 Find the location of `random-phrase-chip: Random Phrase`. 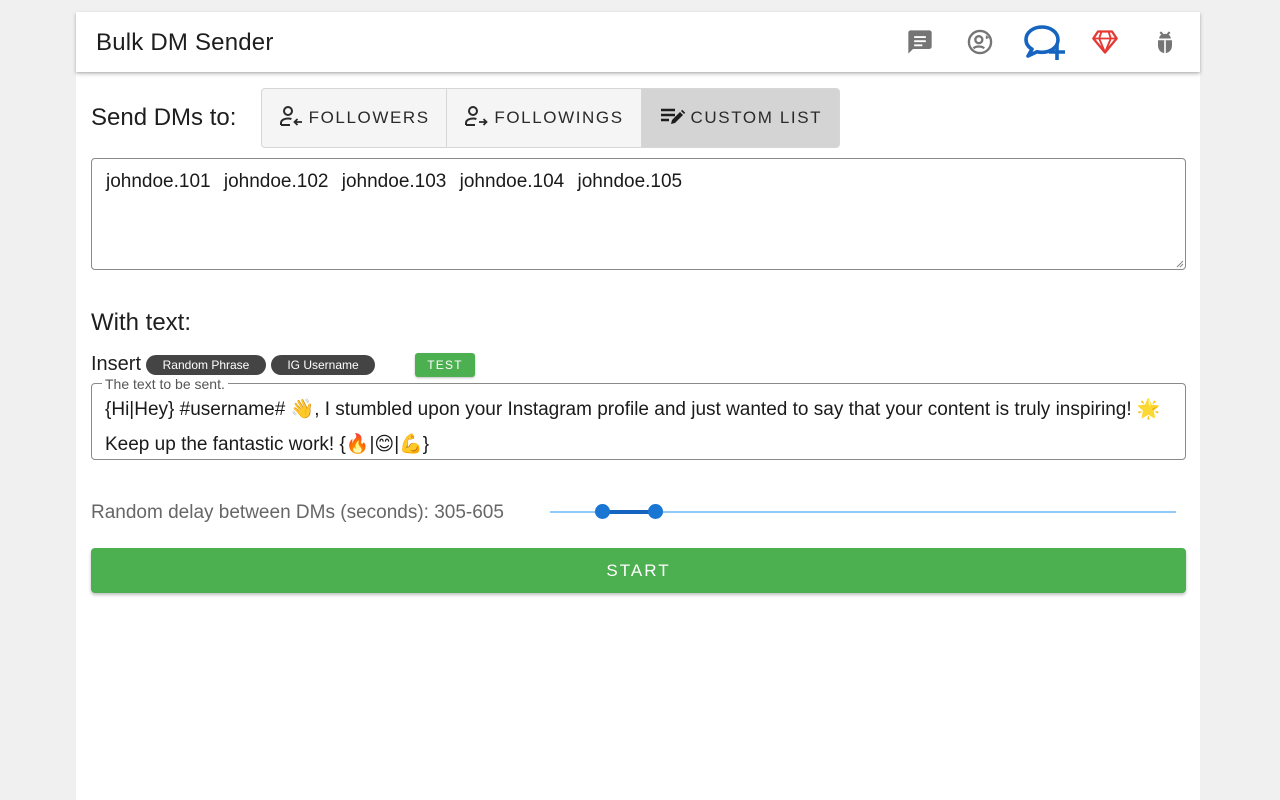

random-phrase-chip: Random Phrase is located at coordinates (206, 365).